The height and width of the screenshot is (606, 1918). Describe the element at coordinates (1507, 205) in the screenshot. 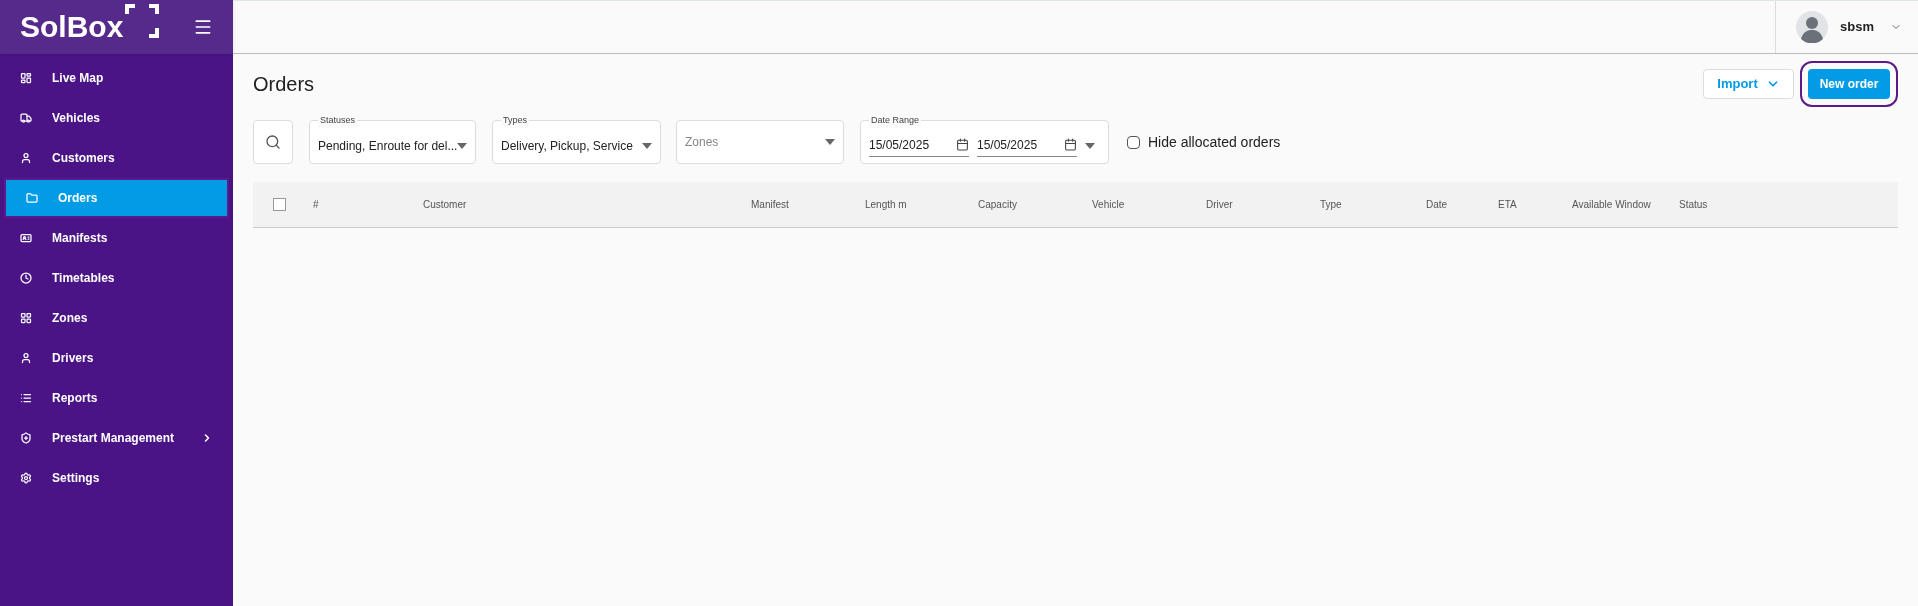

I see `column-header: ETA` at that location.